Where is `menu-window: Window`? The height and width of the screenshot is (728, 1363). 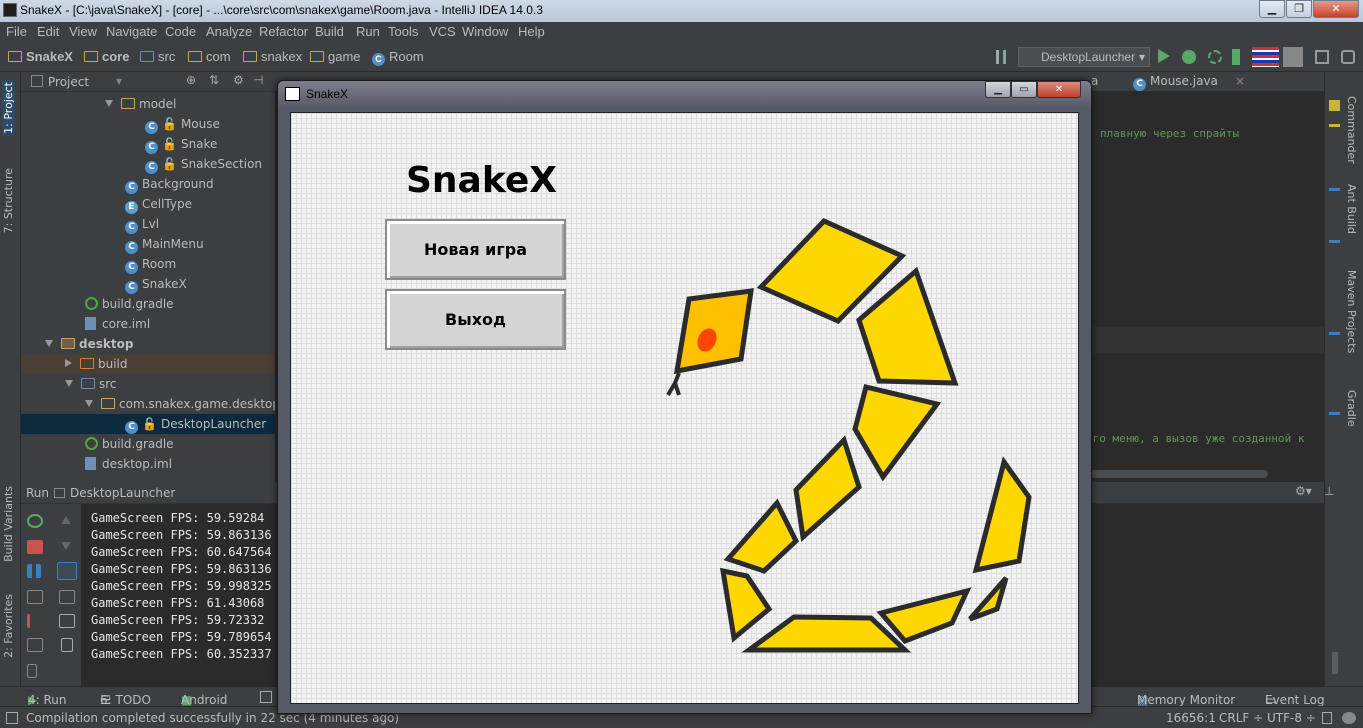
menu-window: Window is located at coordinates (485, 31).